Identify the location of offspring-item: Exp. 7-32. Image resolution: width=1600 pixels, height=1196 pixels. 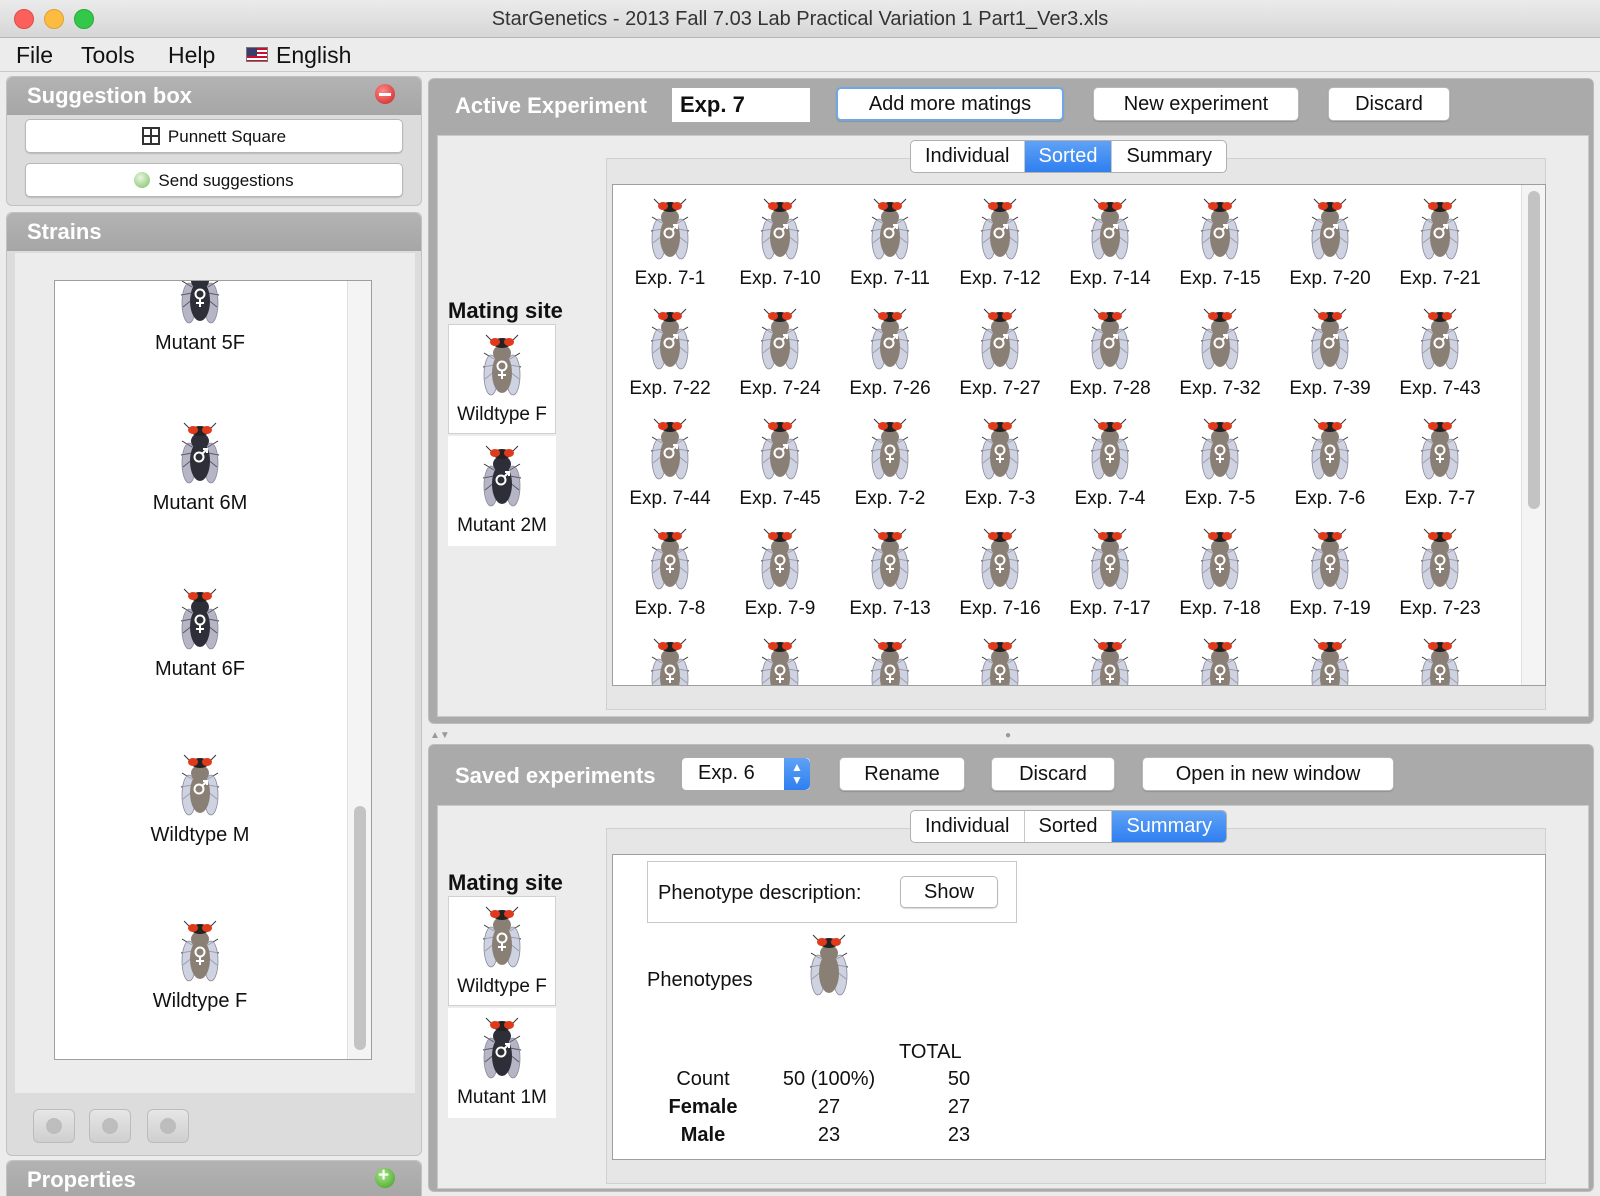
(1220, 353).